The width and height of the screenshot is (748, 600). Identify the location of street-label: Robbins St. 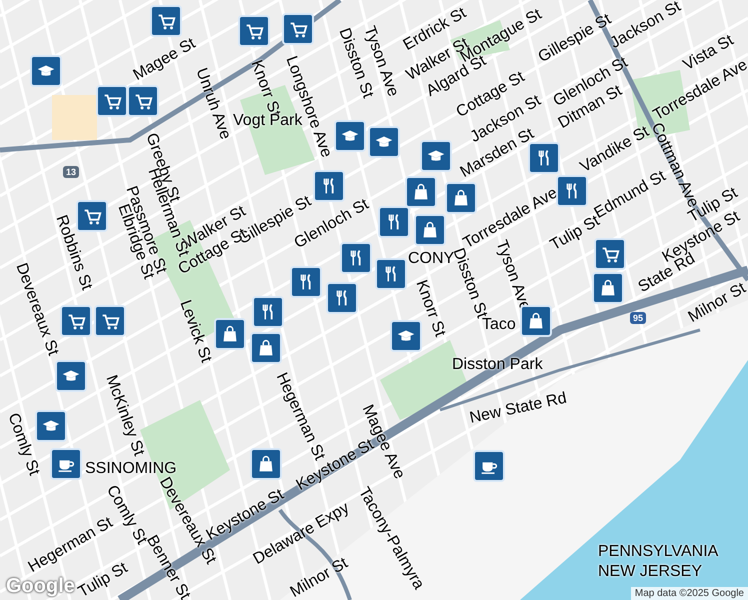
(74, 252).